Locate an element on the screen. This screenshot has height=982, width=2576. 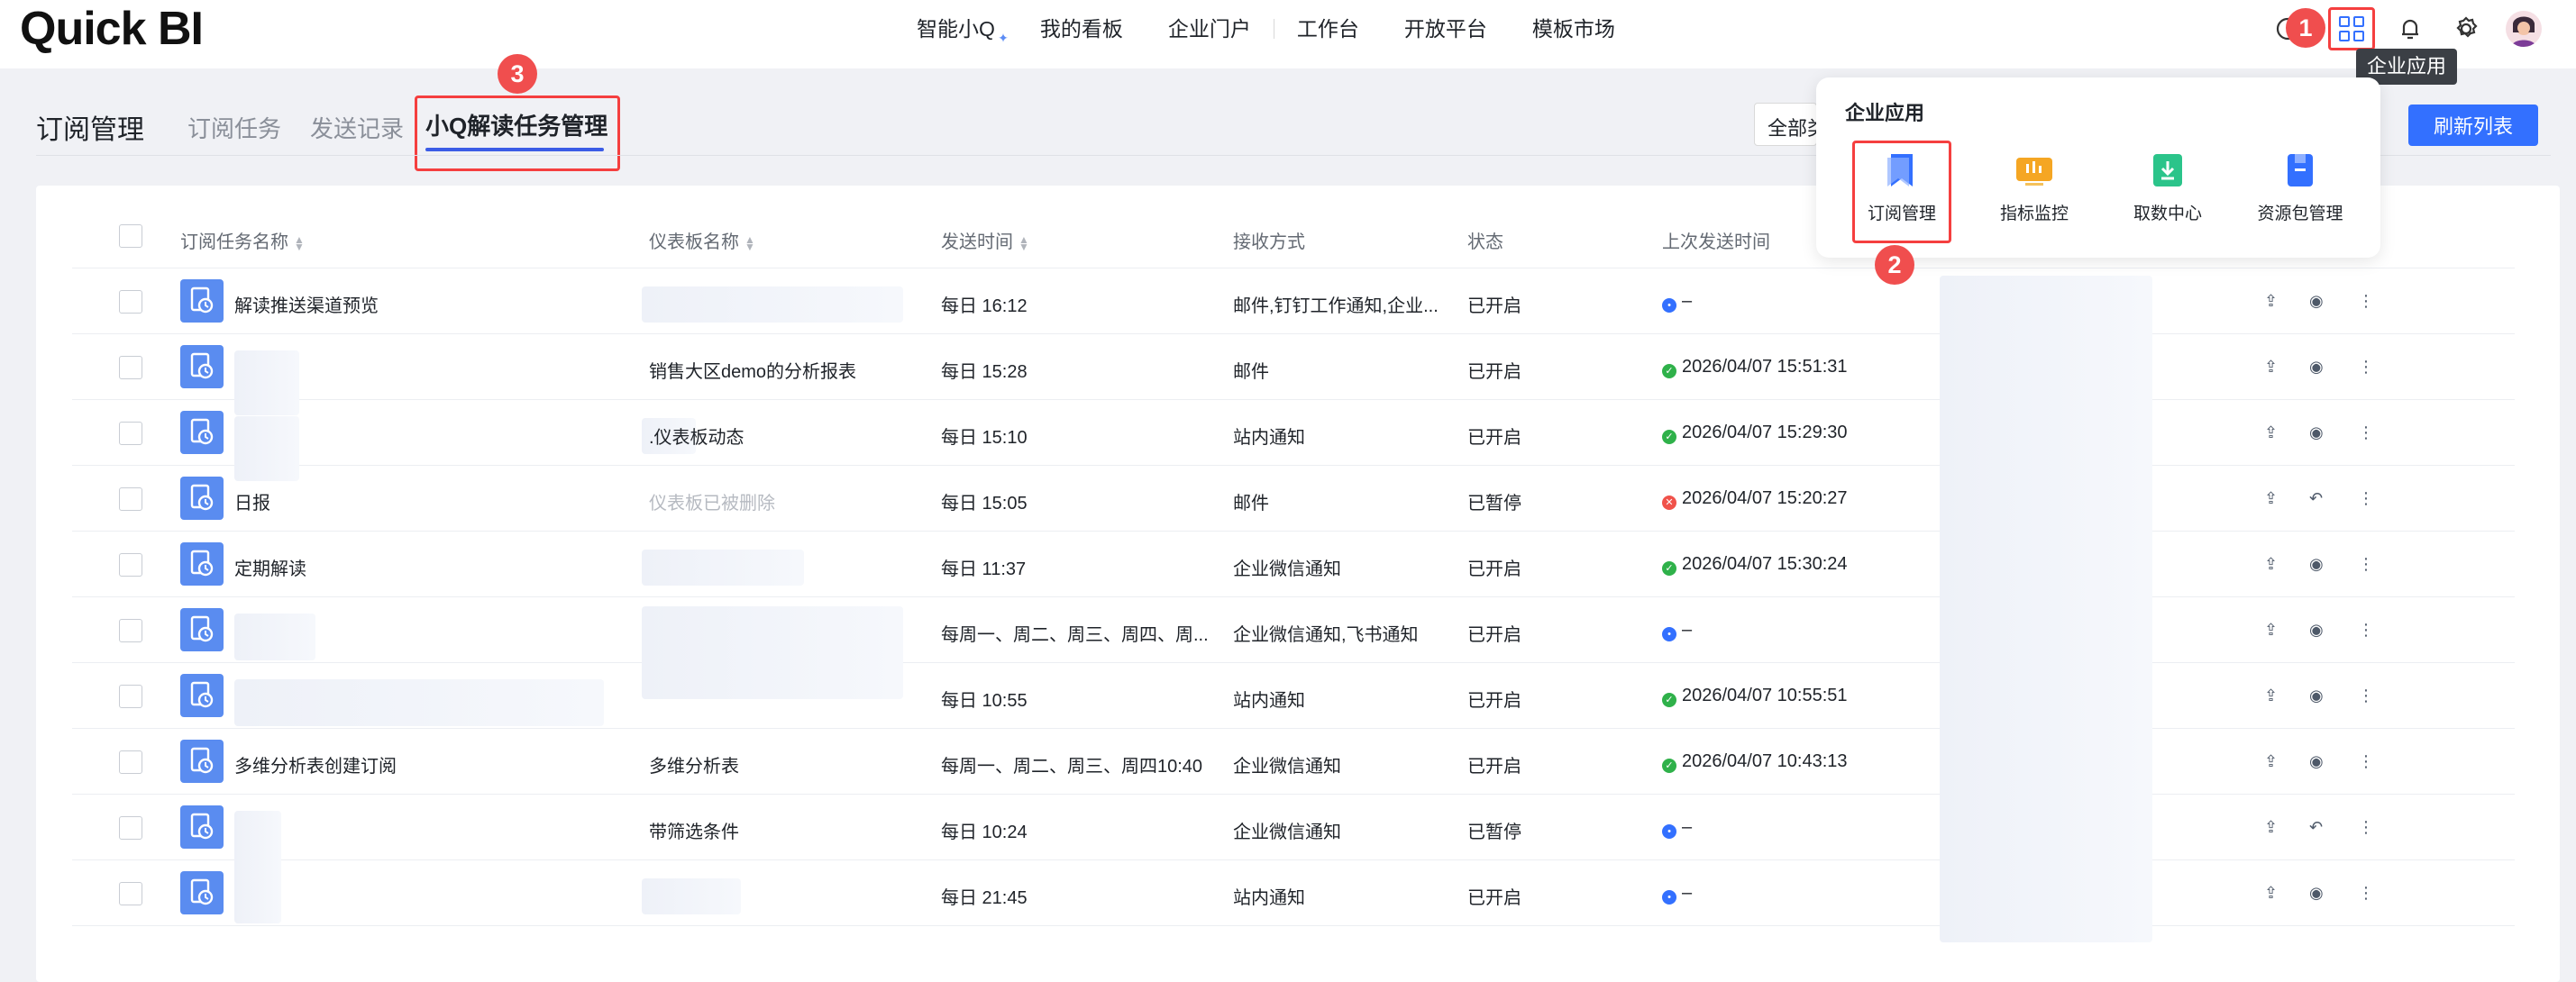
receive-method: 站内通知 is located at coordinates (1269, 438).